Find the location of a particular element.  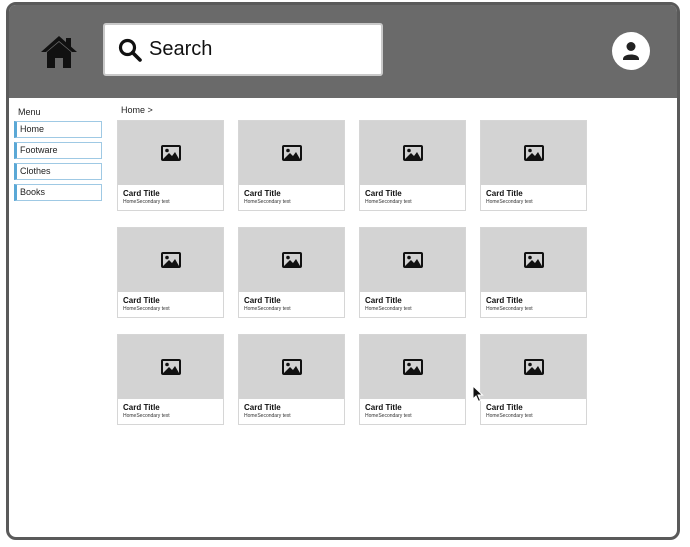

mouse-pointer-icon is located at coordinates (478, 394).